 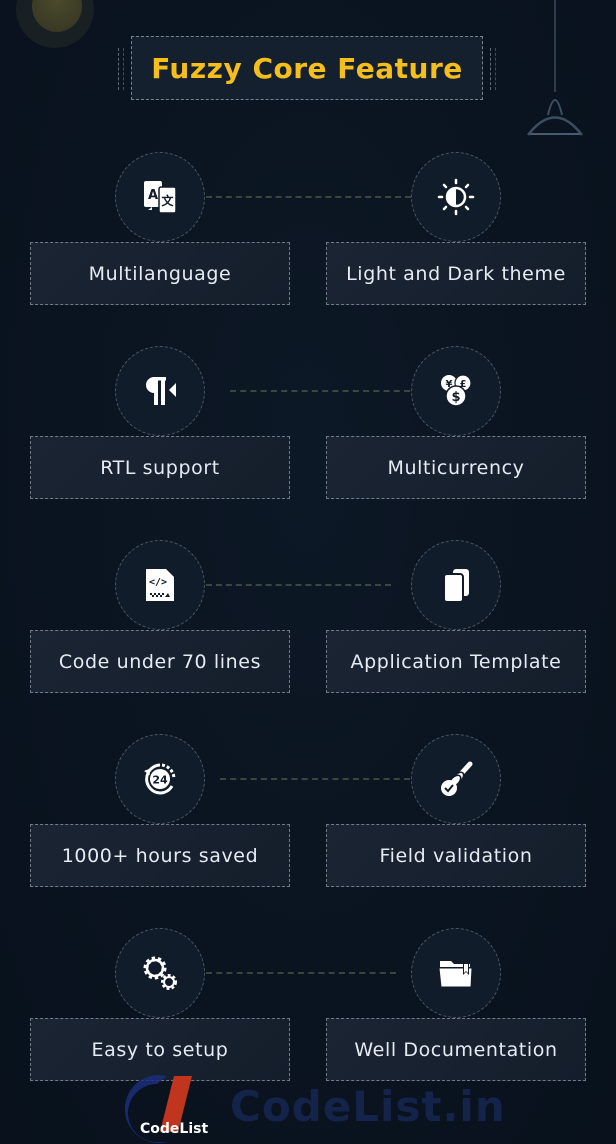 What do you see at coordinates (174, 1129) in the screenshot?
I see `watermark-logo-text: CodeList` at bounding box center [174, 1129].